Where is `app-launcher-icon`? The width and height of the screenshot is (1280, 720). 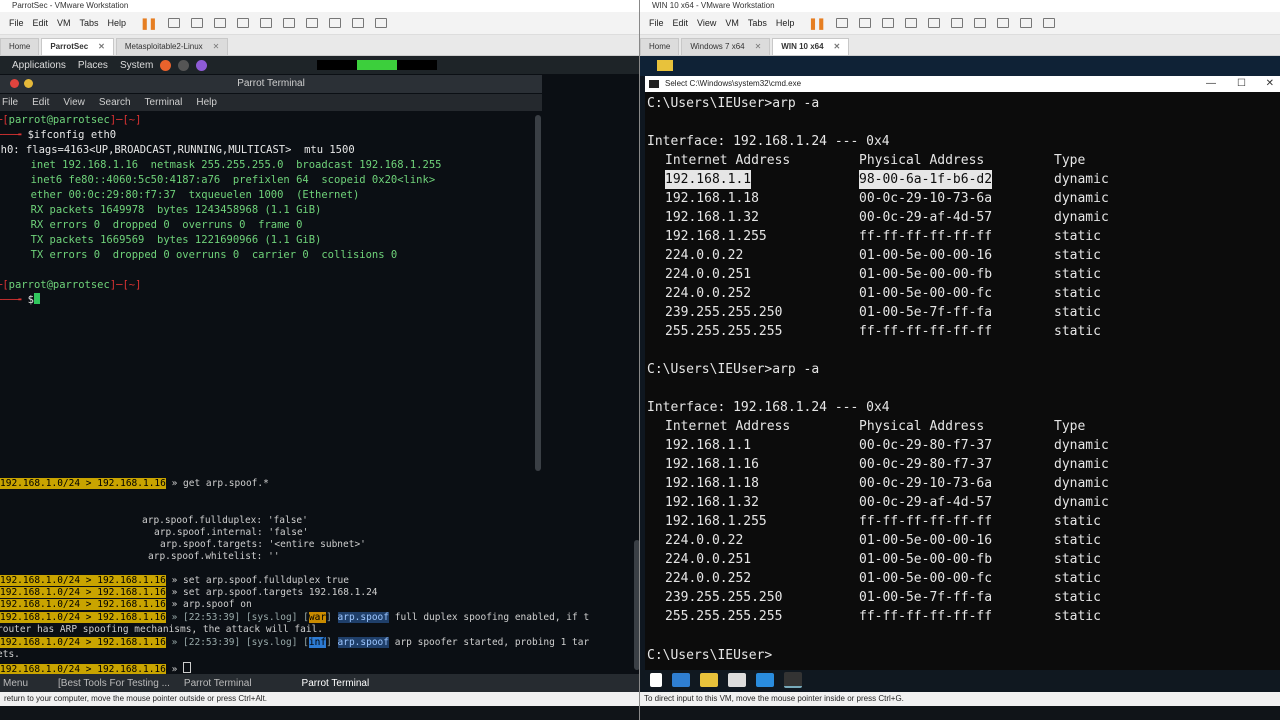
app-launcher-icon is located at coordinates (202, 65).